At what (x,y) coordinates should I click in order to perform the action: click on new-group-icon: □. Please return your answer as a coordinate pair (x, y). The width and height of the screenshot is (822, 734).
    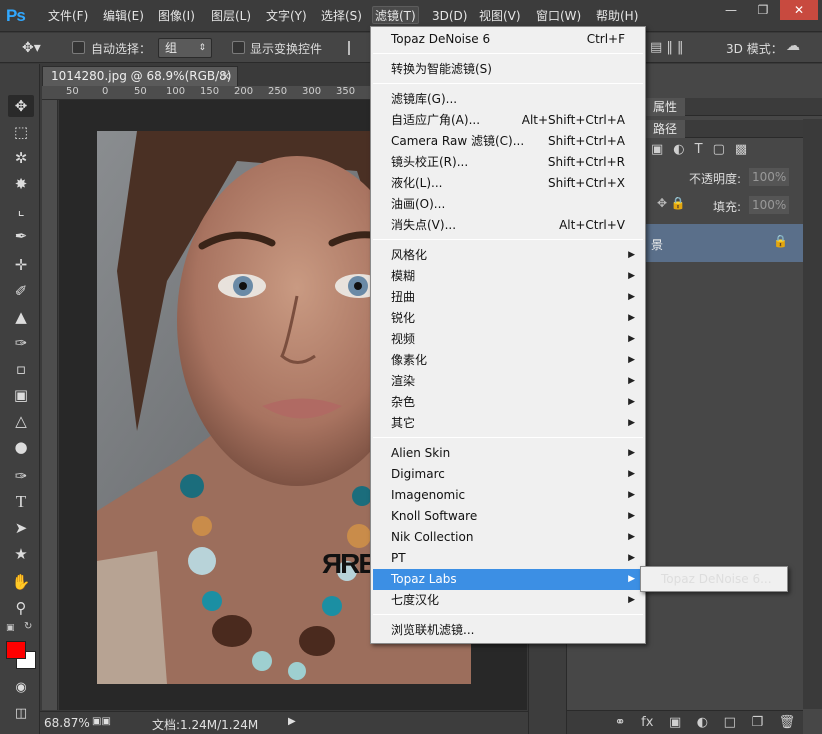
    Looking at the image, I should click on (730, 722).